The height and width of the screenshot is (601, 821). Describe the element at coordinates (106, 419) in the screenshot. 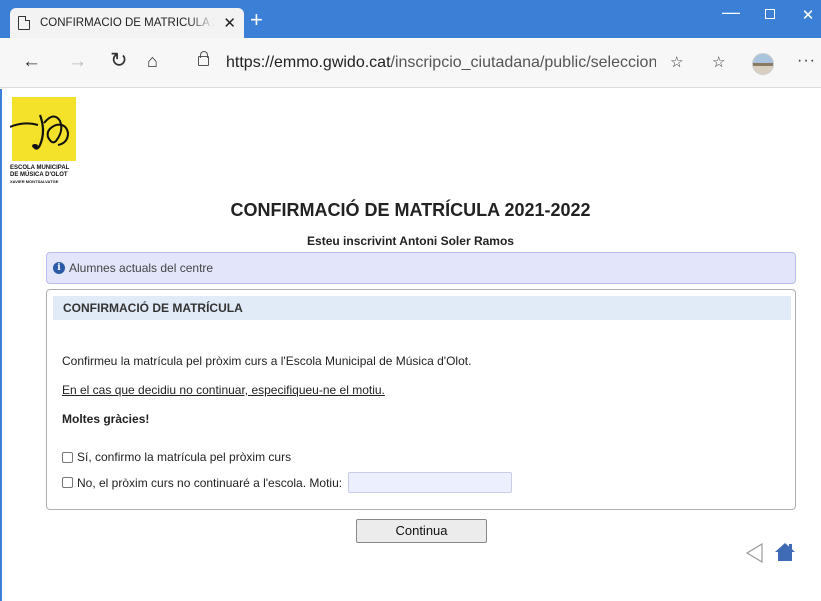

I see `thanks-text: Moltes gràcies!` at that location.